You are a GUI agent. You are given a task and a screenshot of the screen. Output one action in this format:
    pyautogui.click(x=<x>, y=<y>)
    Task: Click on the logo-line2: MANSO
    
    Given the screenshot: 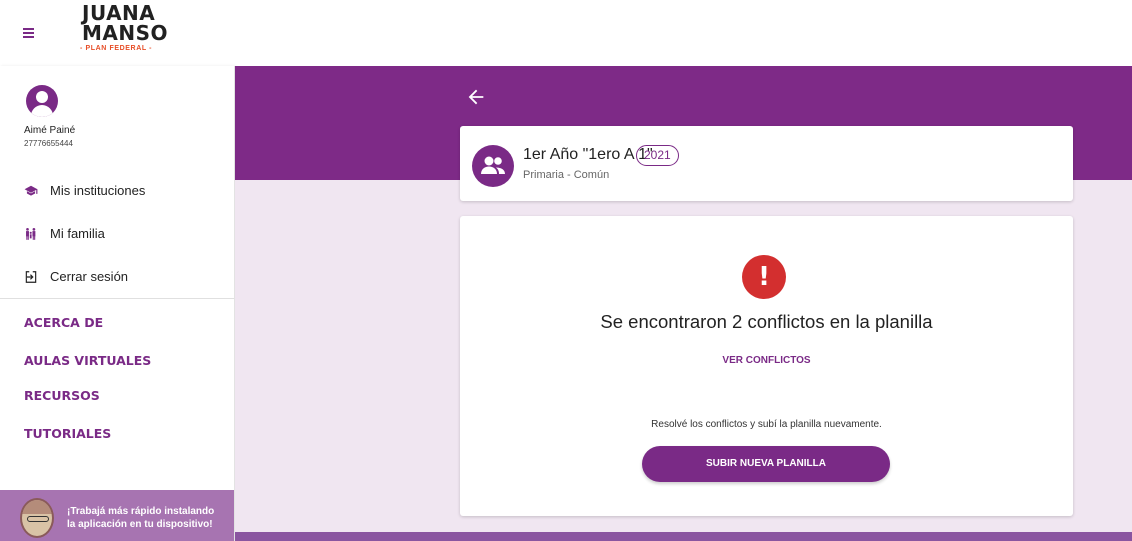 What is the action you would take?
    pyautogui.click(x=125, y=33)
    